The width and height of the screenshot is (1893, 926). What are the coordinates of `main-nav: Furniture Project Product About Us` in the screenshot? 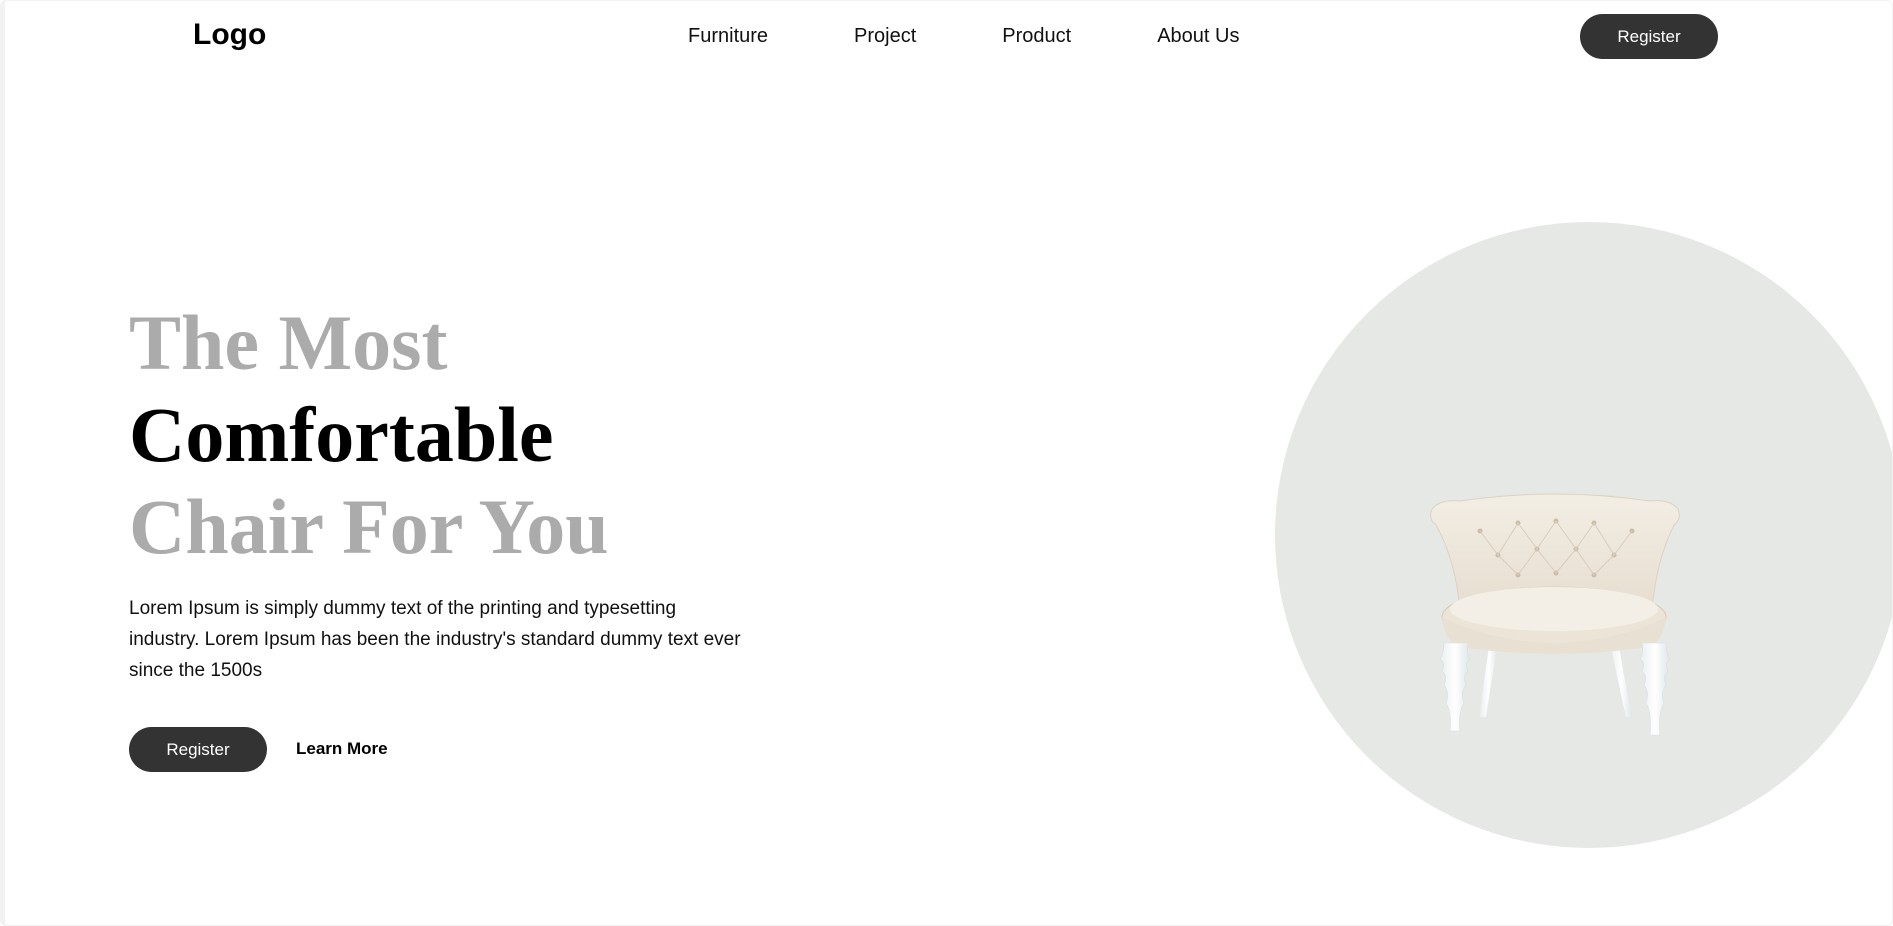 It's located at (963, 36).